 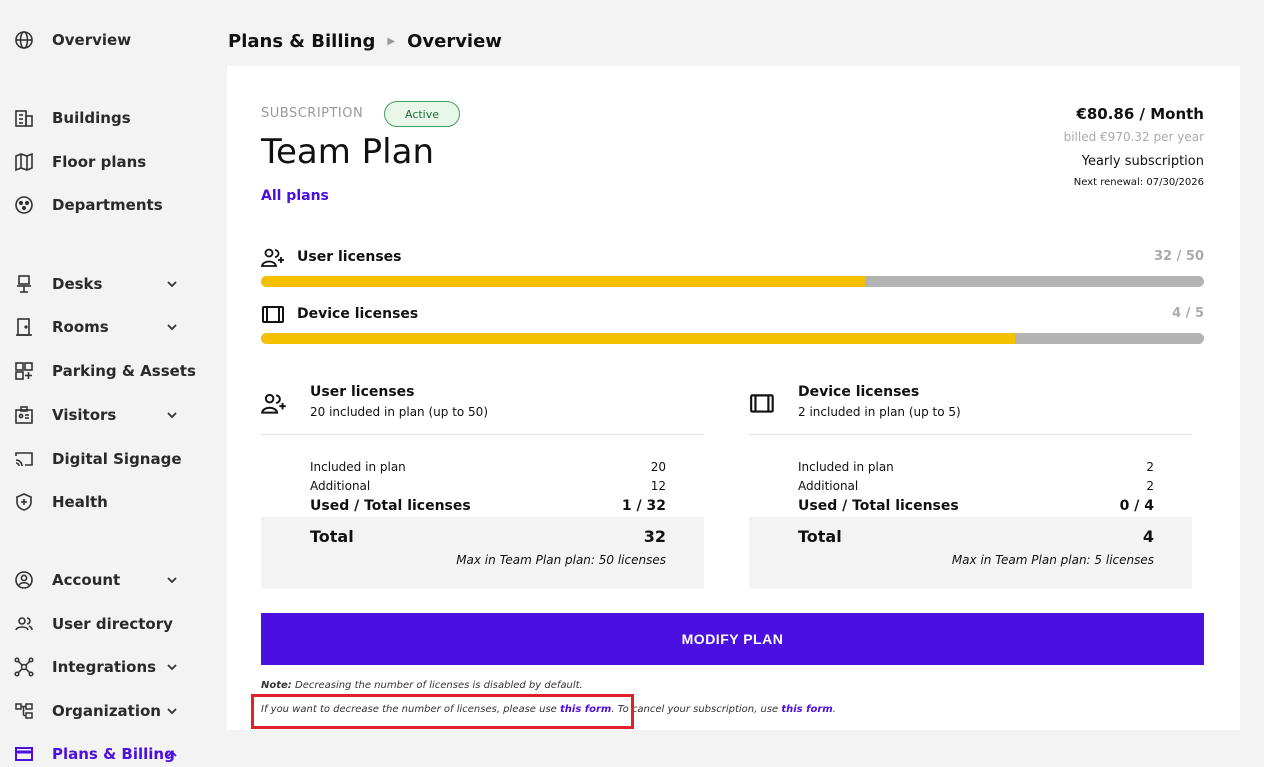 I want to click on used-total-row: Used / Total licenses 1 / 32, so click(x=488, y=506).